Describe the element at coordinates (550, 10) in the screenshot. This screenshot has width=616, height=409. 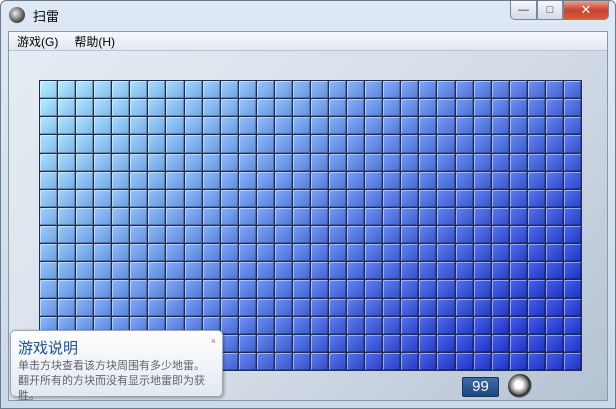
I see `maximize-button: □` at that location.